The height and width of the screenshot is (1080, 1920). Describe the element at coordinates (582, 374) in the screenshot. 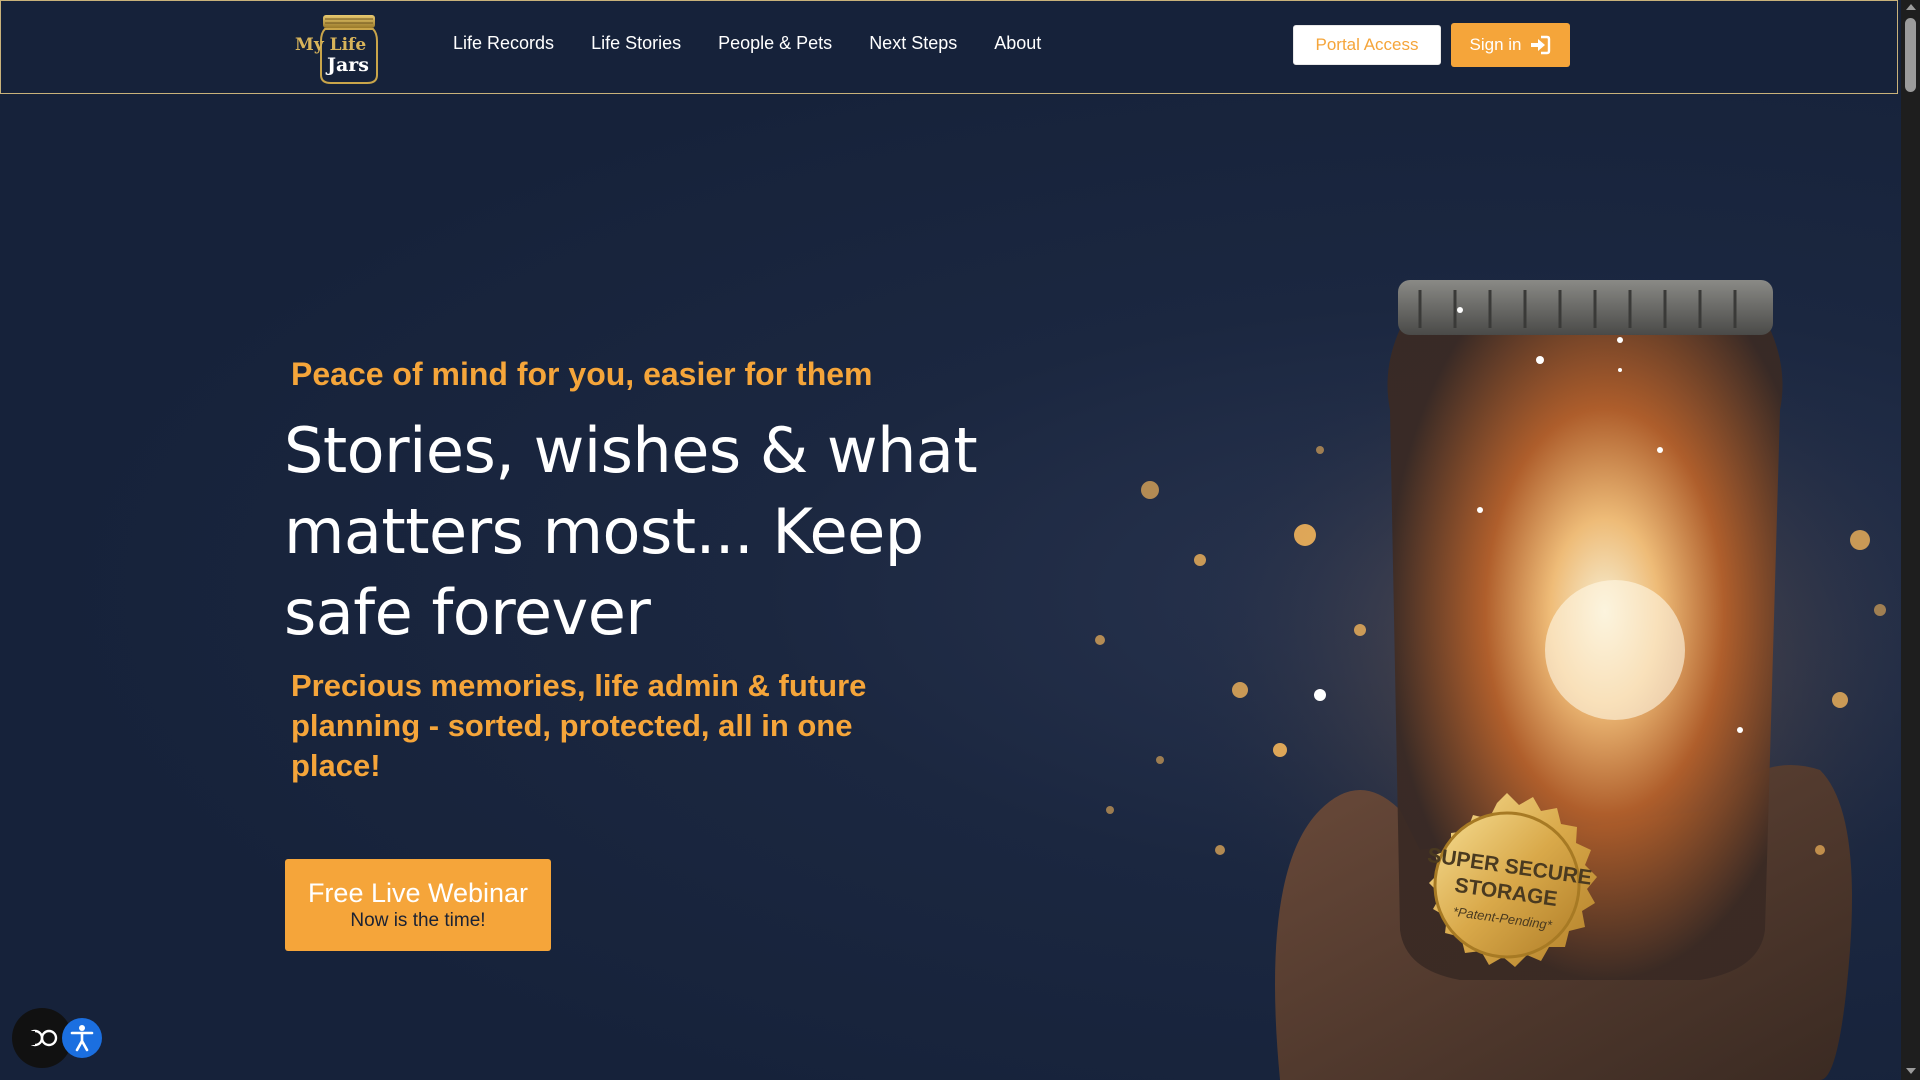

I see `hero-tagline: Peace of mind for you, easier for them` at that location.